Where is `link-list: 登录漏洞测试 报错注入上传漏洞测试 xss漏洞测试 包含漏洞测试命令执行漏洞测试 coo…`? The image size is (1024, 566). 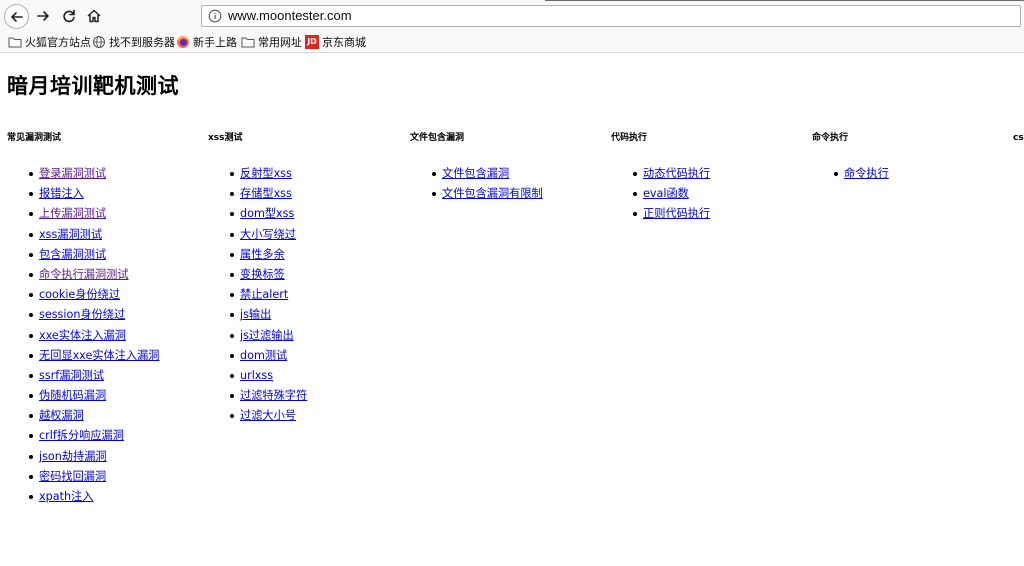
link-list: 登录漏洞测试 报错注入上传漏洞测试 xss漏洞测试 包含漏洞测试命令执行漏洞测试 coo… is located at coordinates (94, 338).